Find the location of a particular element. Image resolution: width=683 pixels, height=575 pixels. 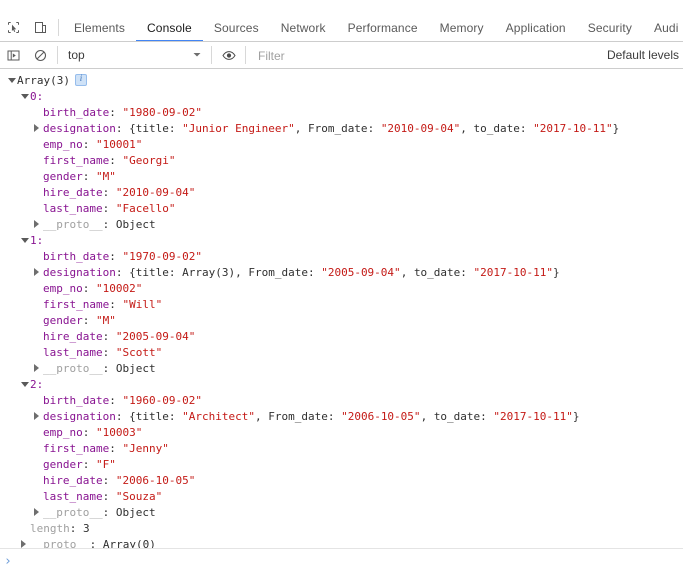

console-prompt-input is located at coordinates (347, 561).